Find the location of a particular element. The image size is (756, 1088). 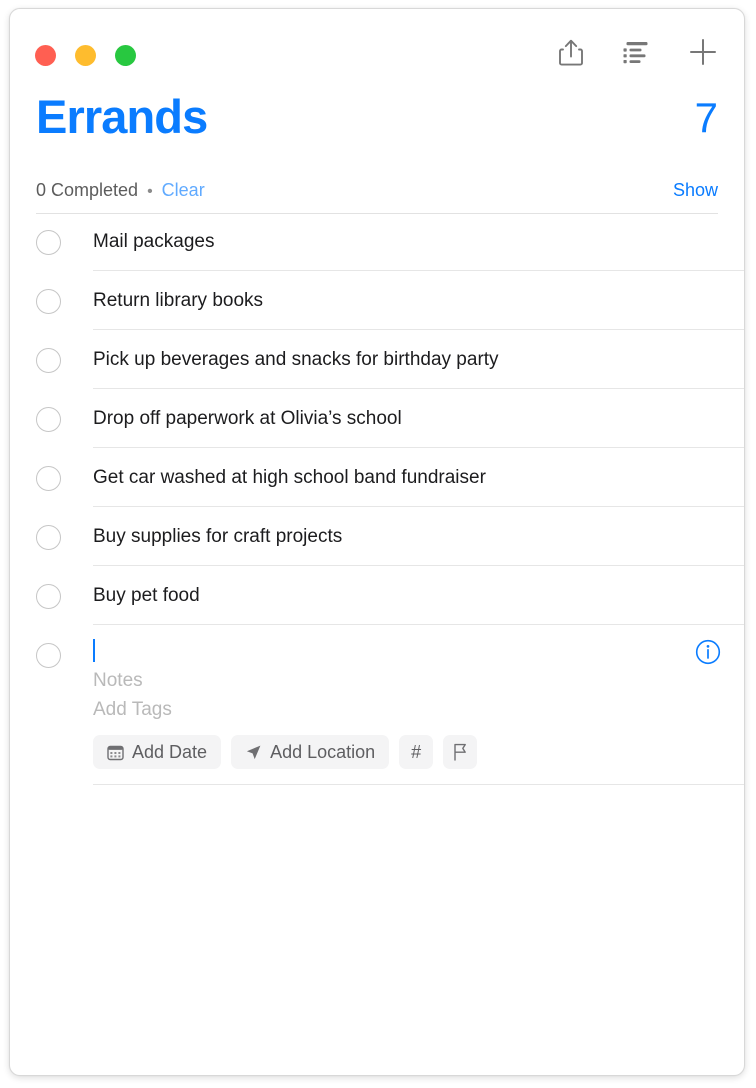

toolbar-actions is located at coordinates (637, 52).